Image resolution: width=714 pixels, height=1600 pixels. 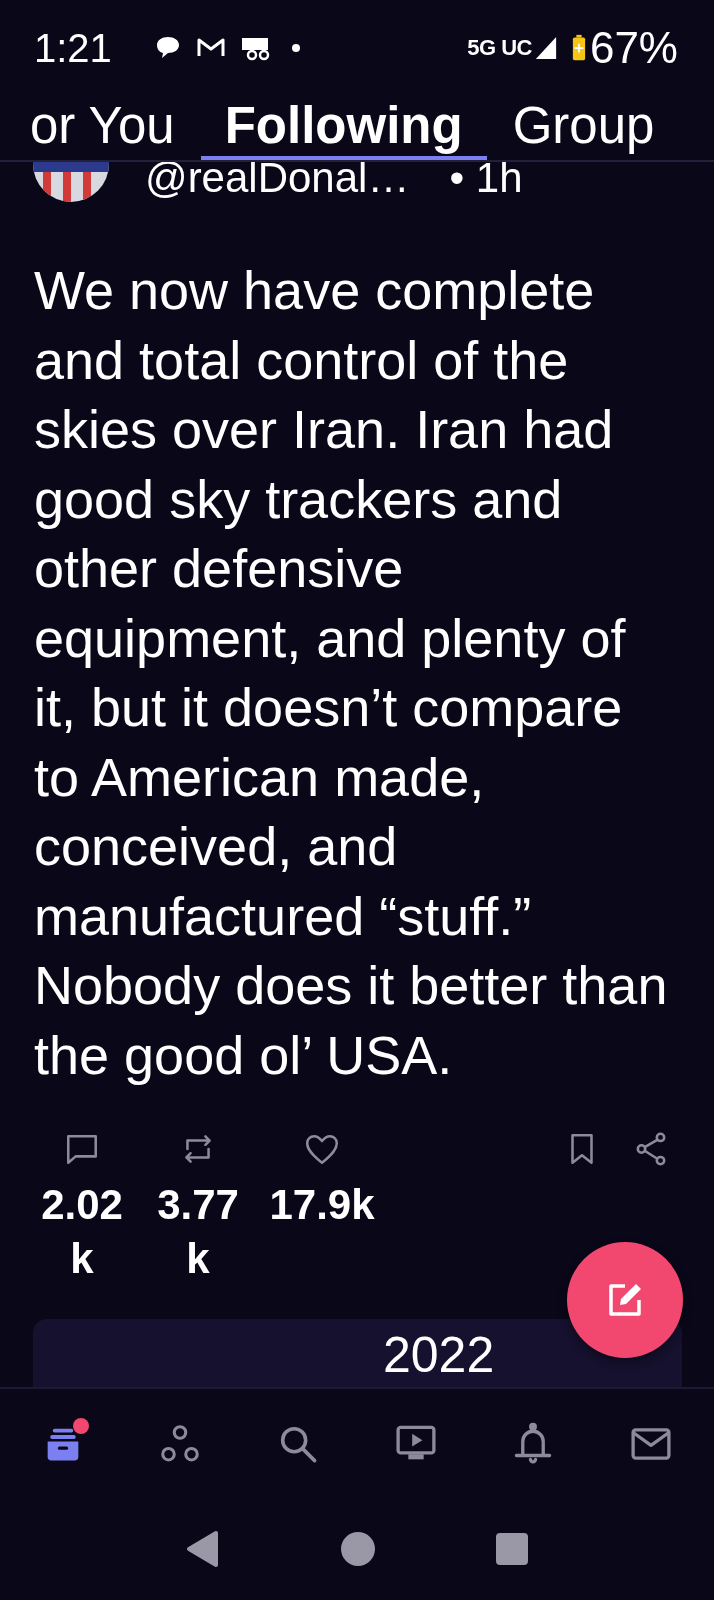 I want to click on action-count: 2.02k, so click(x=82, y=1232).